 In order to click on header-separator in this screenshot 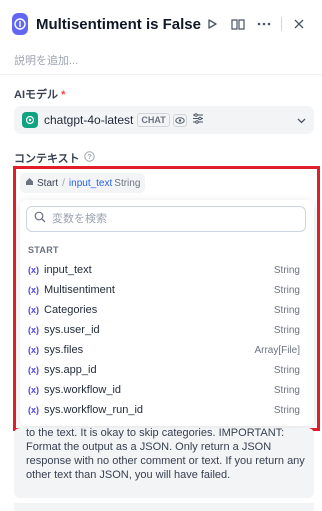, I will do `click(281, 24)`.